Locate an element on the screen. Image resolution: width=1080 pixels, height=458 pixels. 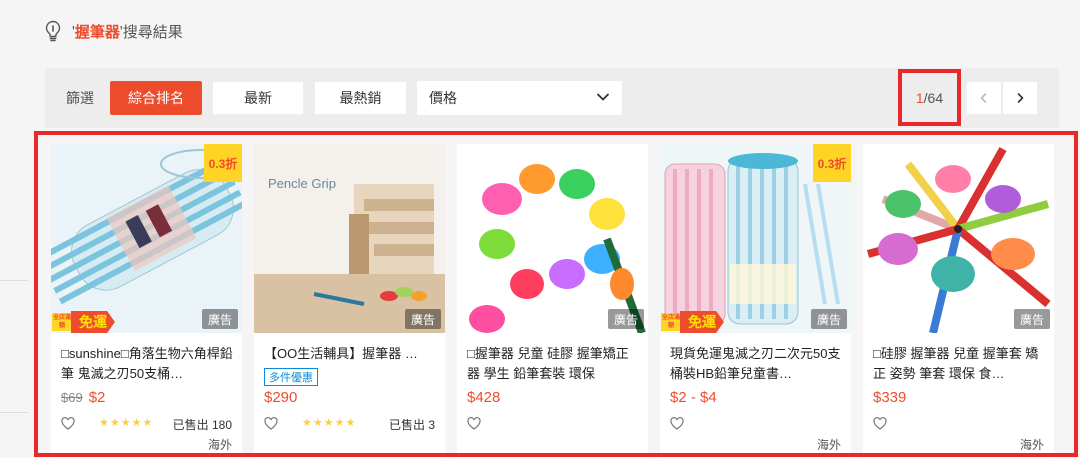
price-sort-select: 價格 is located at coordinates (519, 98).